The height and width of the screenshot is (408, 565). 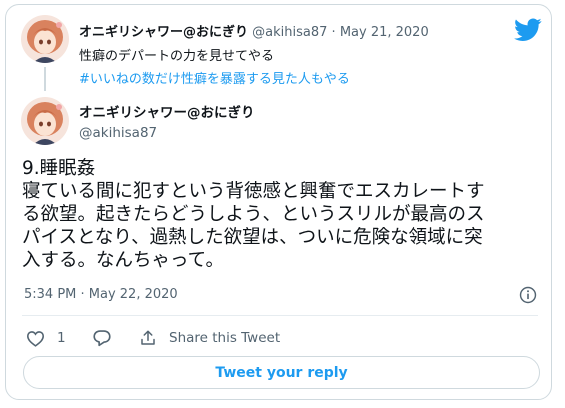 What do you see at coordinates (225, 338) in the screenshot?
I see `share-label: Share this Tweet` at bounding box center [225, 338].